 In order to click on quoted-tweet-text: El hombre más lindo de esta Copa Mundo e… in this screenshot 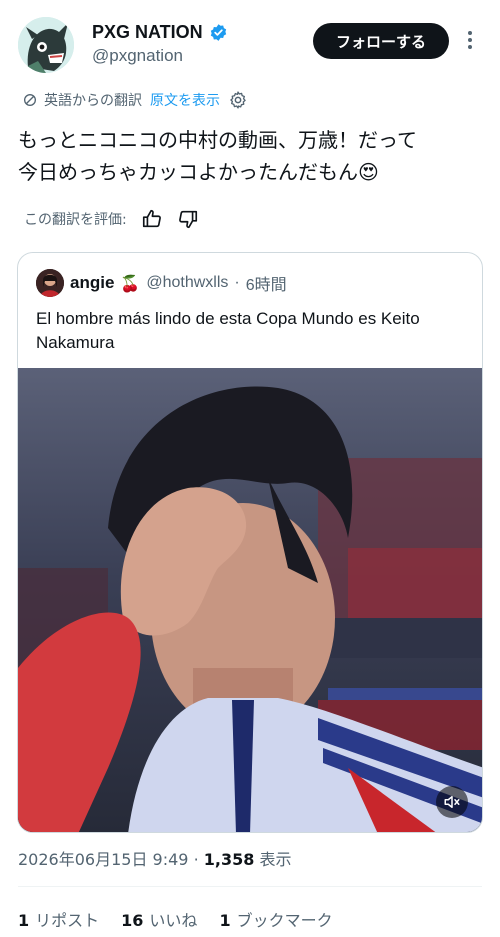, I will do `click(228, 330)`.